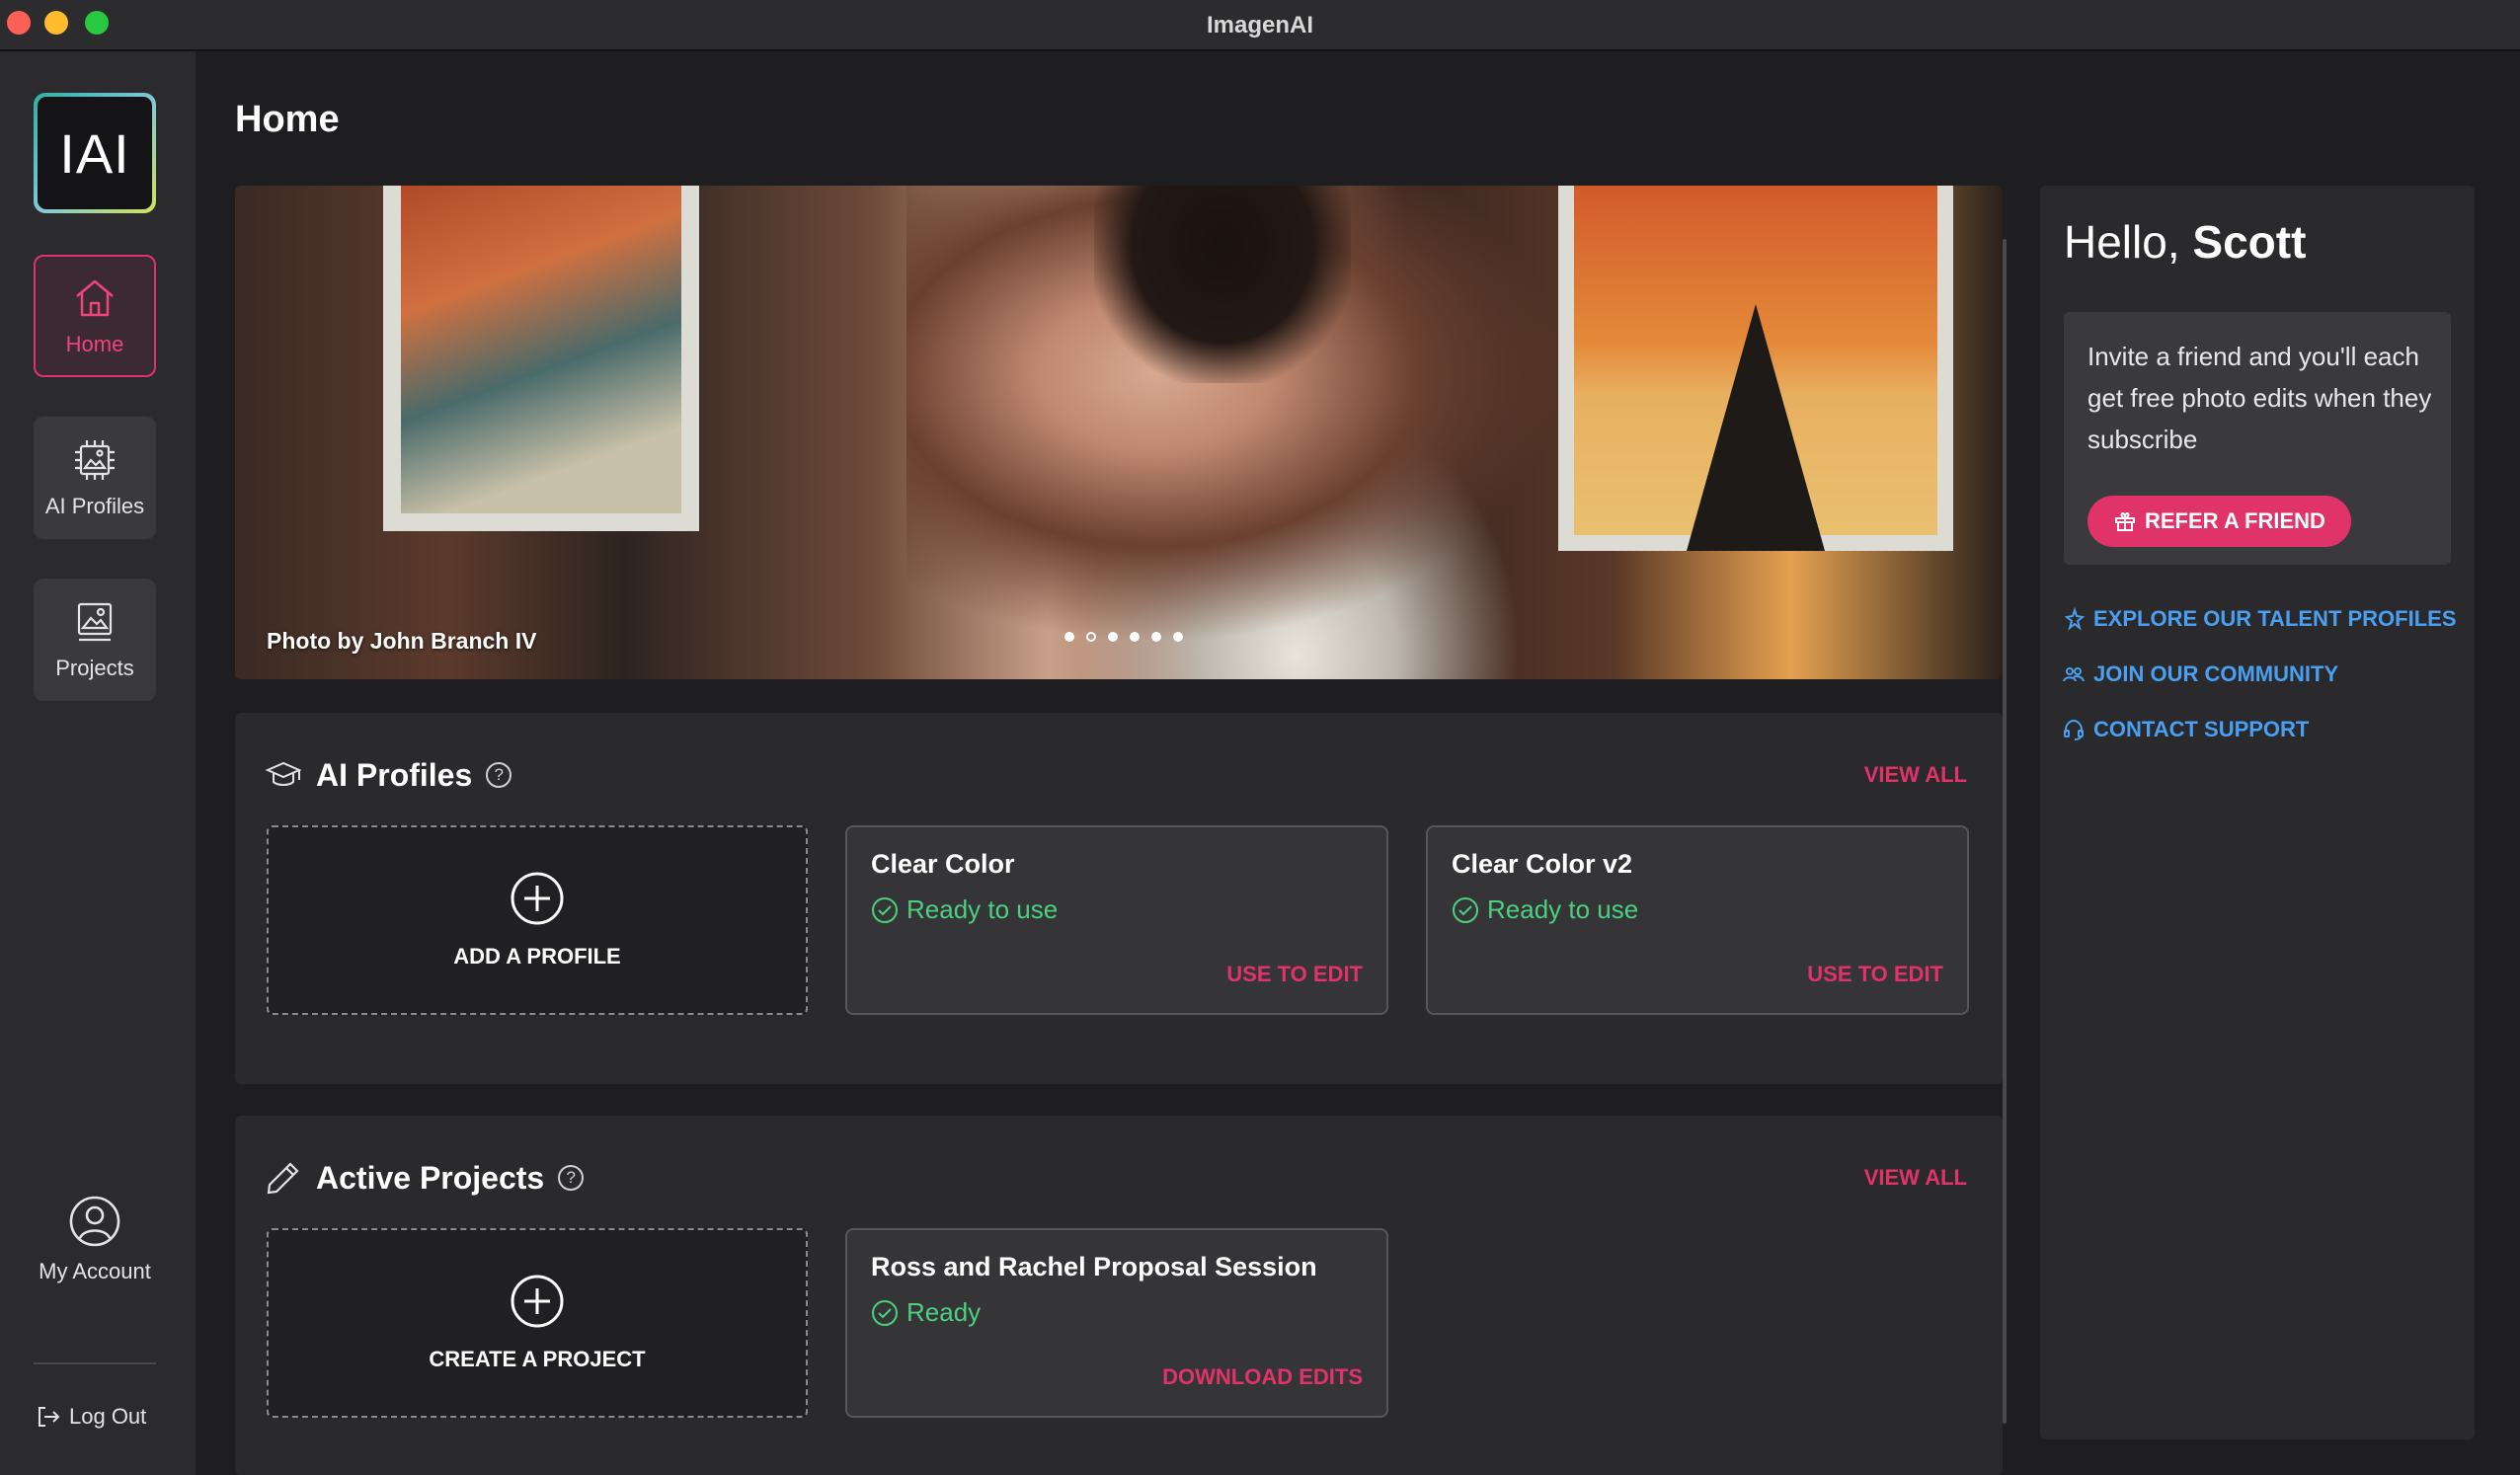 The image size is (2520, 1475). What do you see at coordinates (108, 1416) in the screenshot?
I see `logout-label: Log Out` at bounding box center [108, 1416].